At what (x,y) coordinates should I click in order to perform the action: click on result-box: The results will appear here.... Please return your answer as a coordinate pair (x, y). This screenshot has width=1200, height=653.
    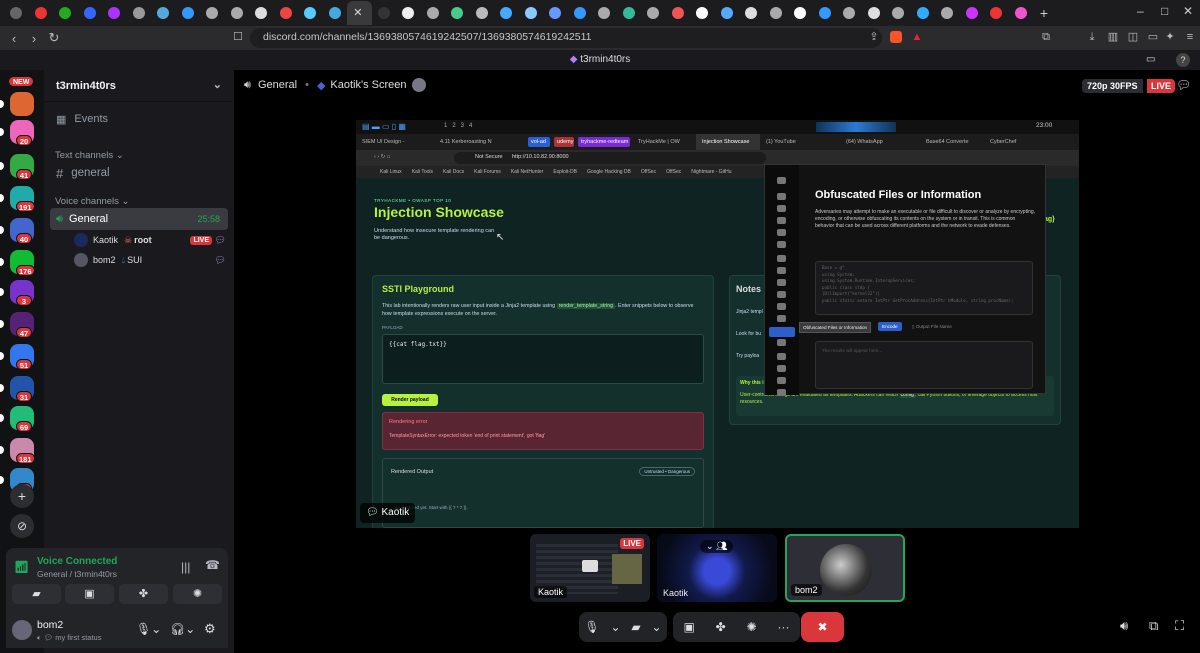
    Looking at the image, I should click on (924, 365).